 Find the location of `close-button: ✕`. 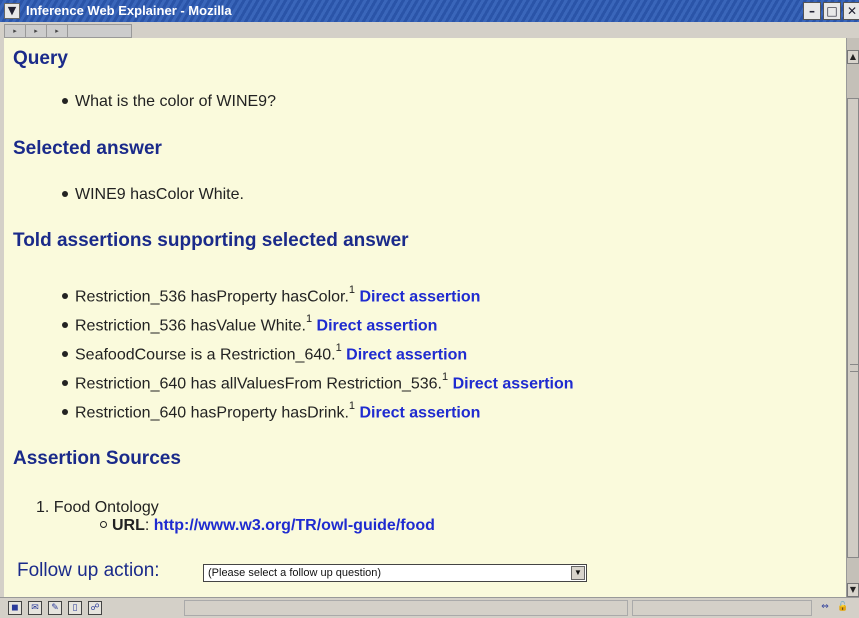

close-button: ✕ is located at coordinates (851, 11).